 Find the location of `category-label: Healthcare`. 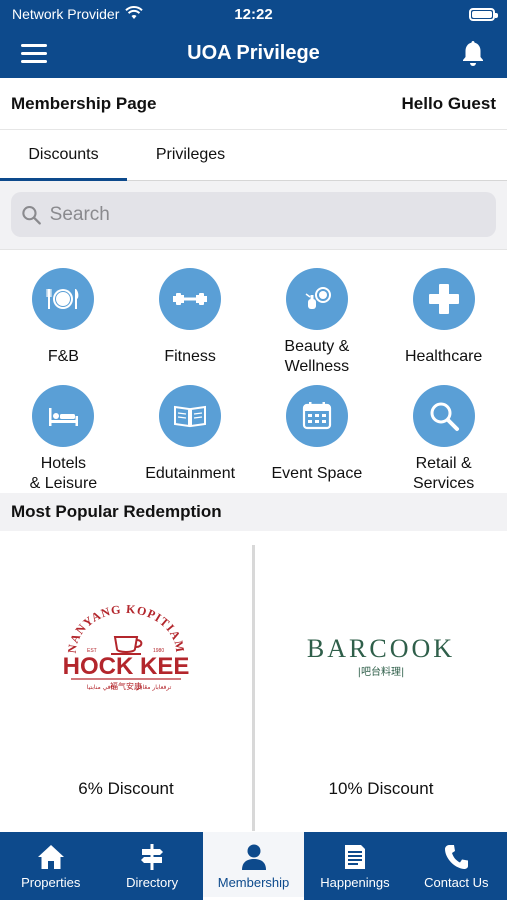

category-label: Healthcare is located at coordinates (443, 356).